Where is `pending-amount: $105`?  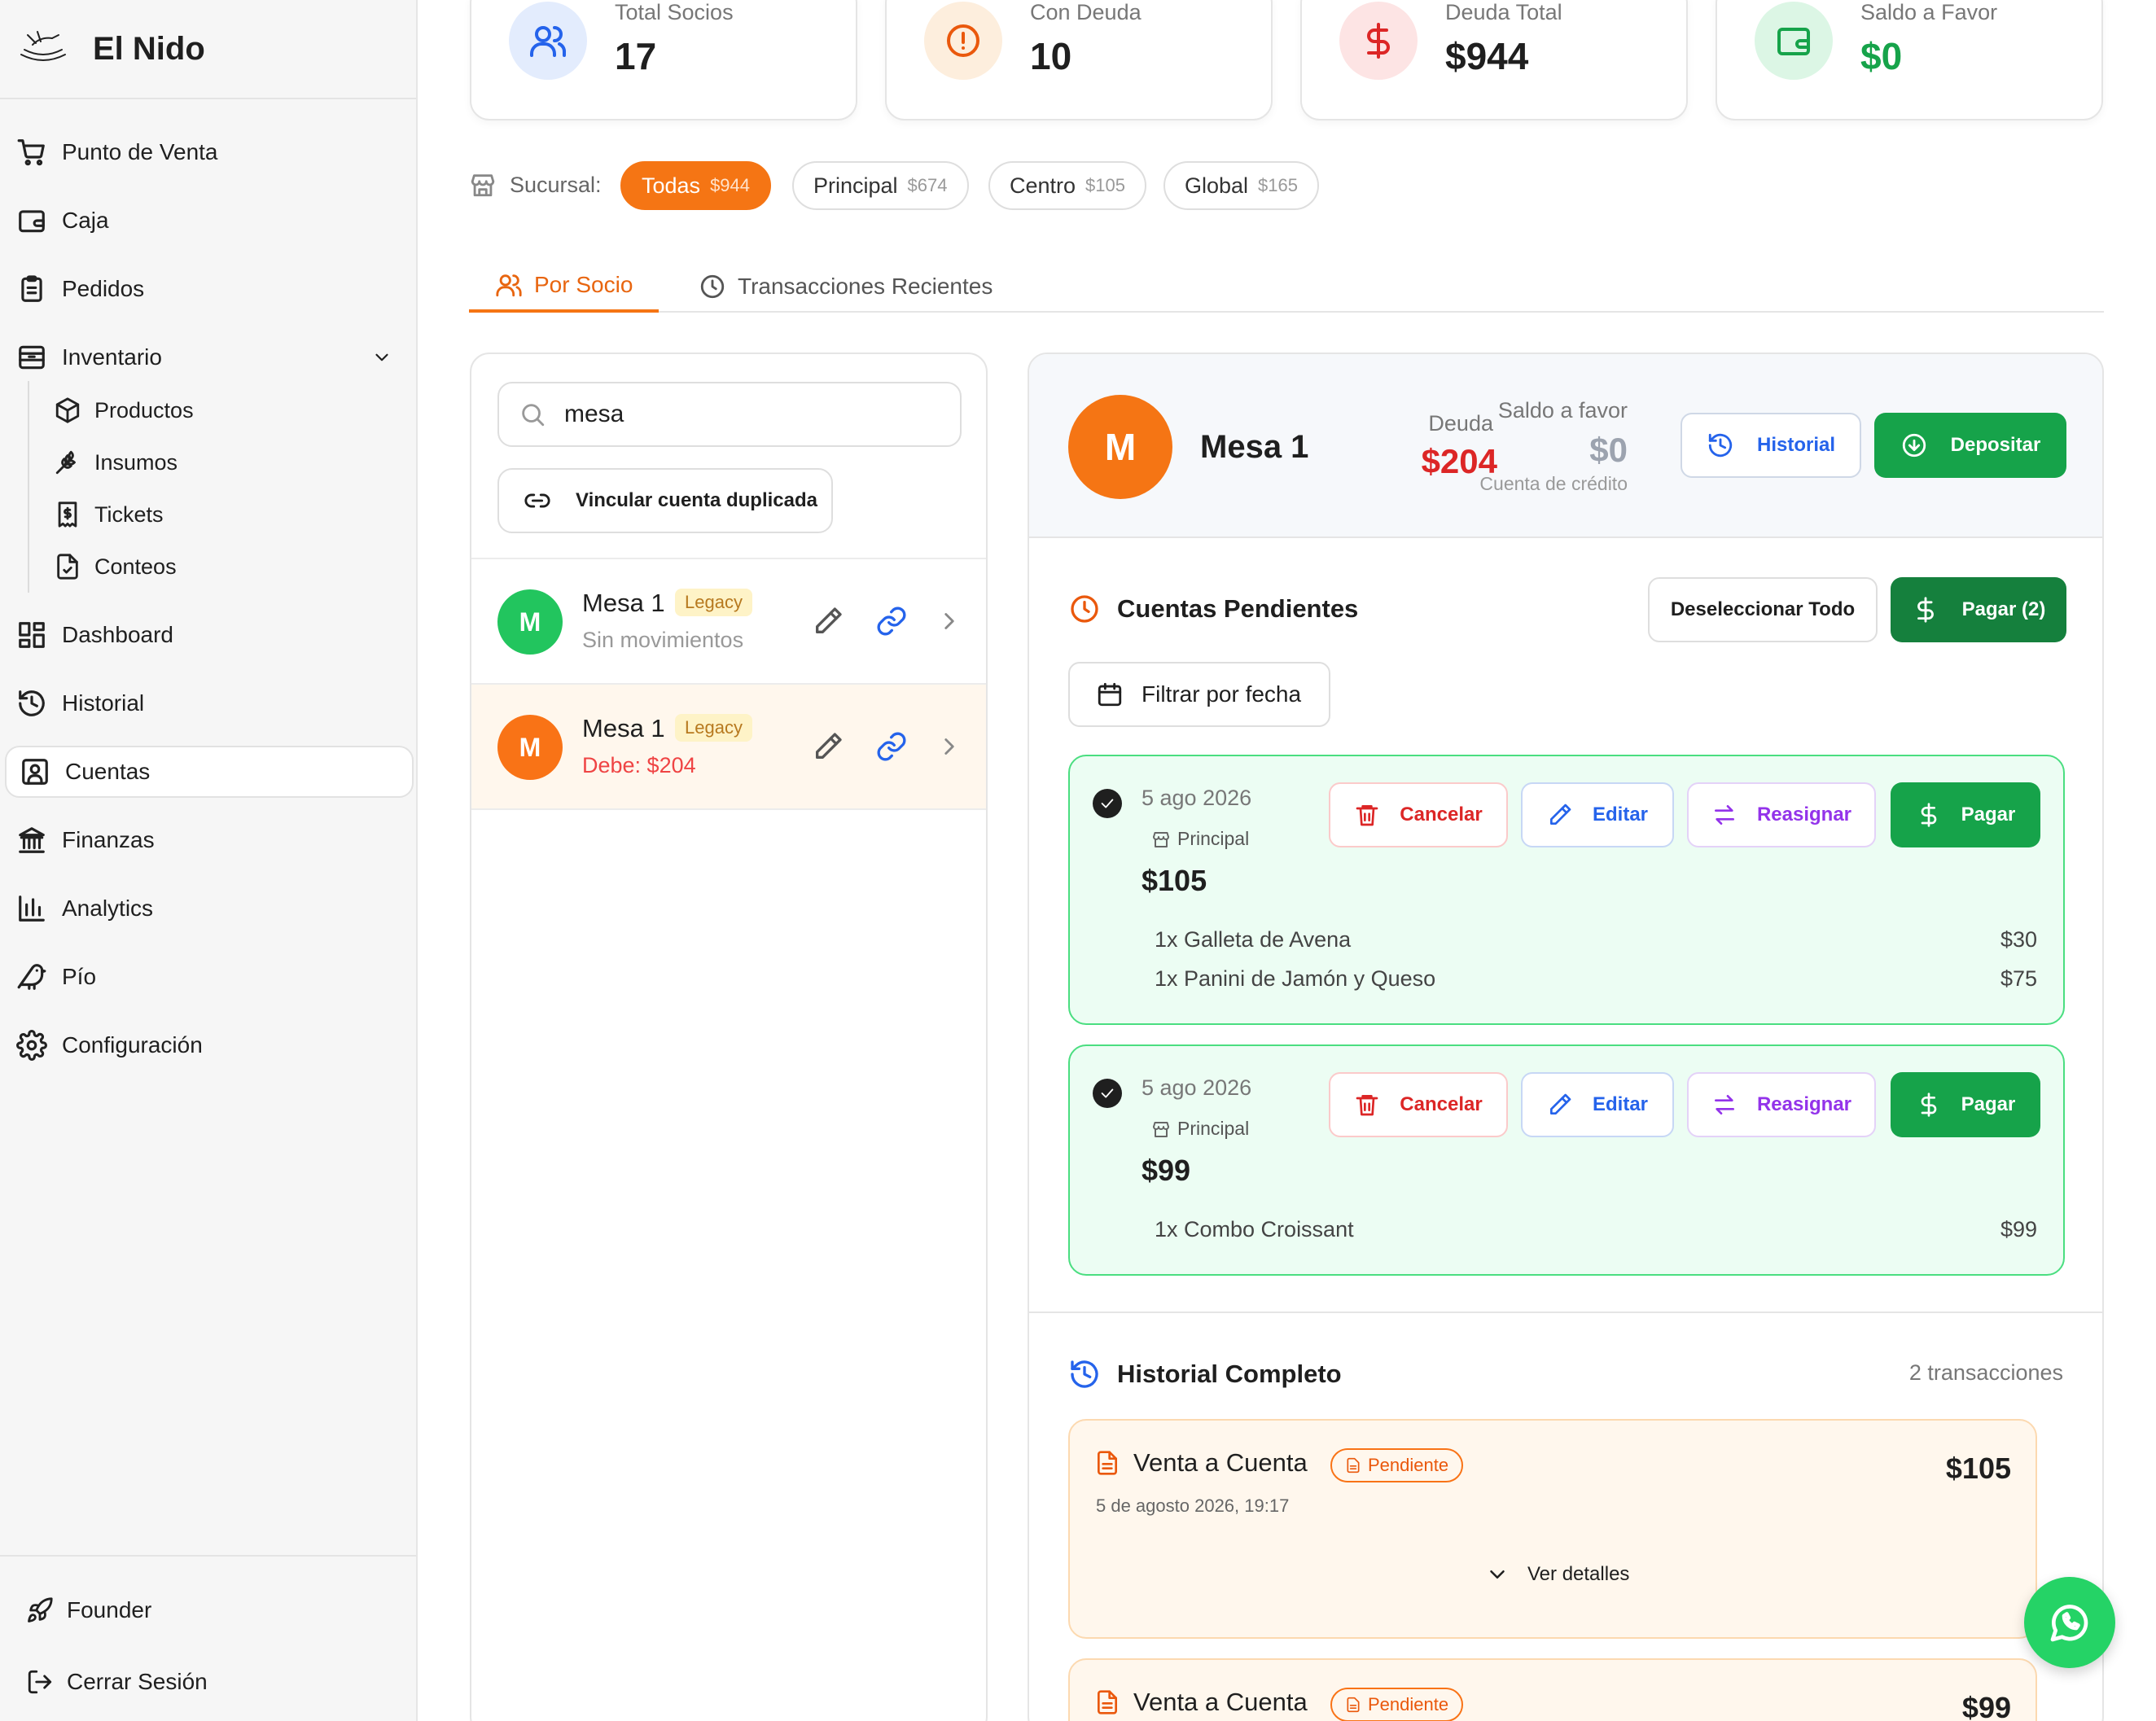
pending-amount: $105 is located at coordinates (1175, 880).